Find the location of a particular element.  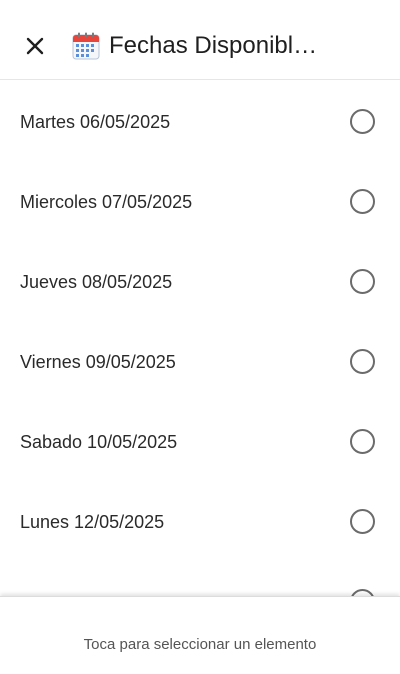

close-button is located at coordinates (35, 46).